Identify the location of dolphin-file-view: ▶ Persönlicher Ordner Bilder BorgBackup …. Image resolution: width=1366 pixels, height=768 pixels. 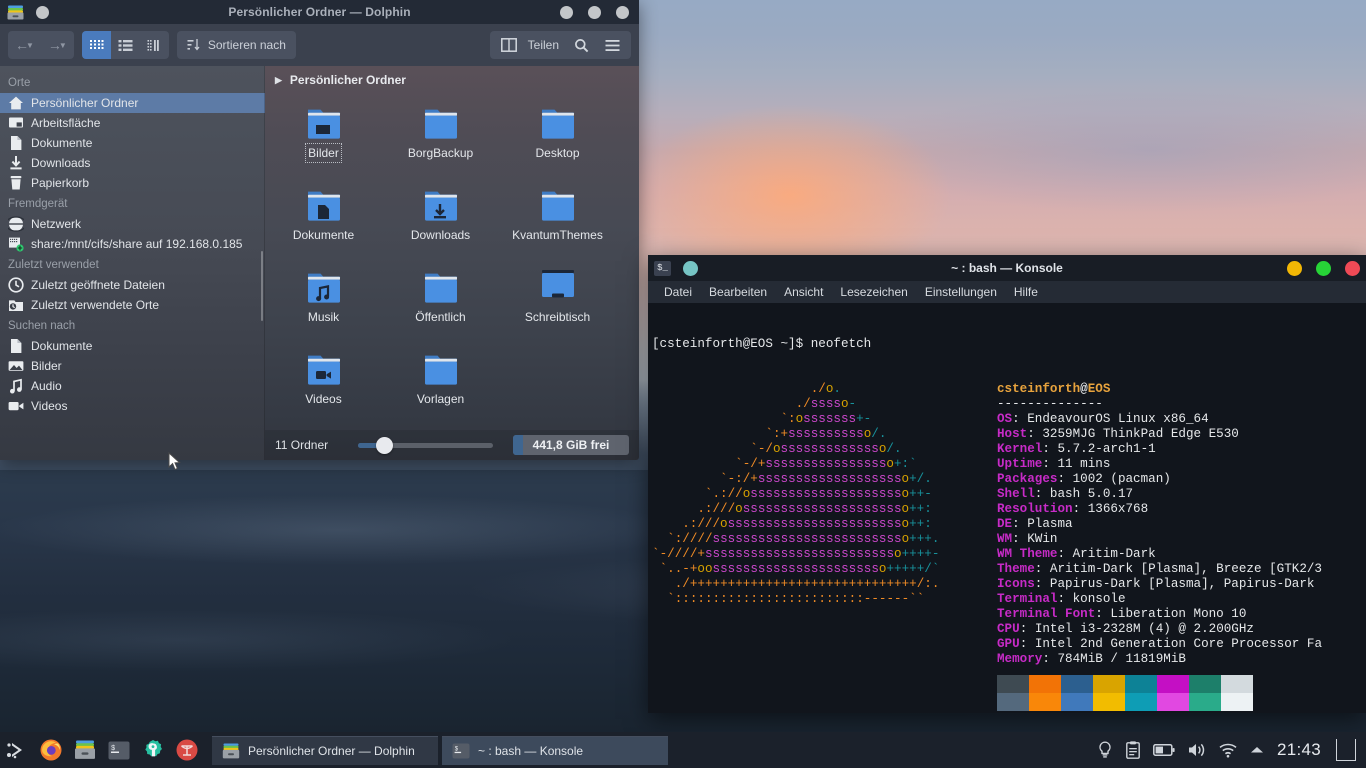
(452, 263).